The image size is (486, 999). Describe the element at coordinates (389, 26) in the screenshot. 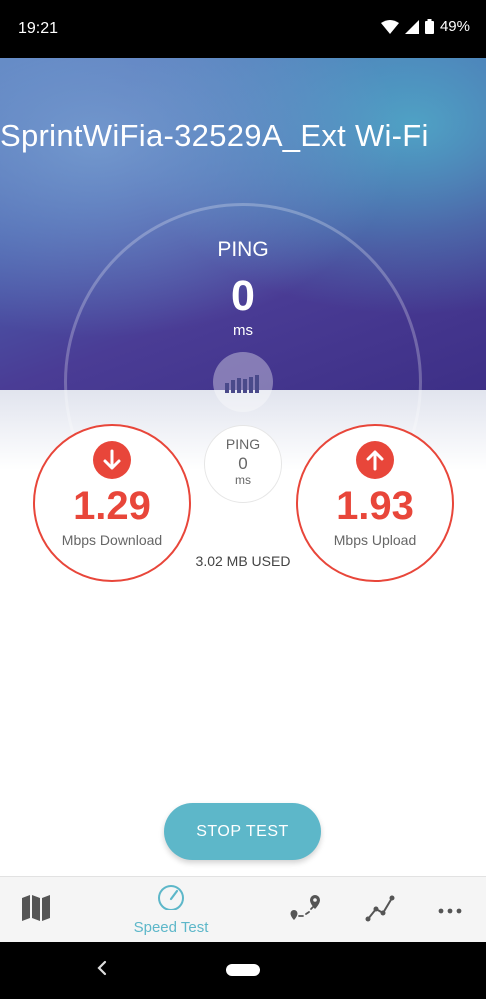

I see `wifi-icon` at that location.